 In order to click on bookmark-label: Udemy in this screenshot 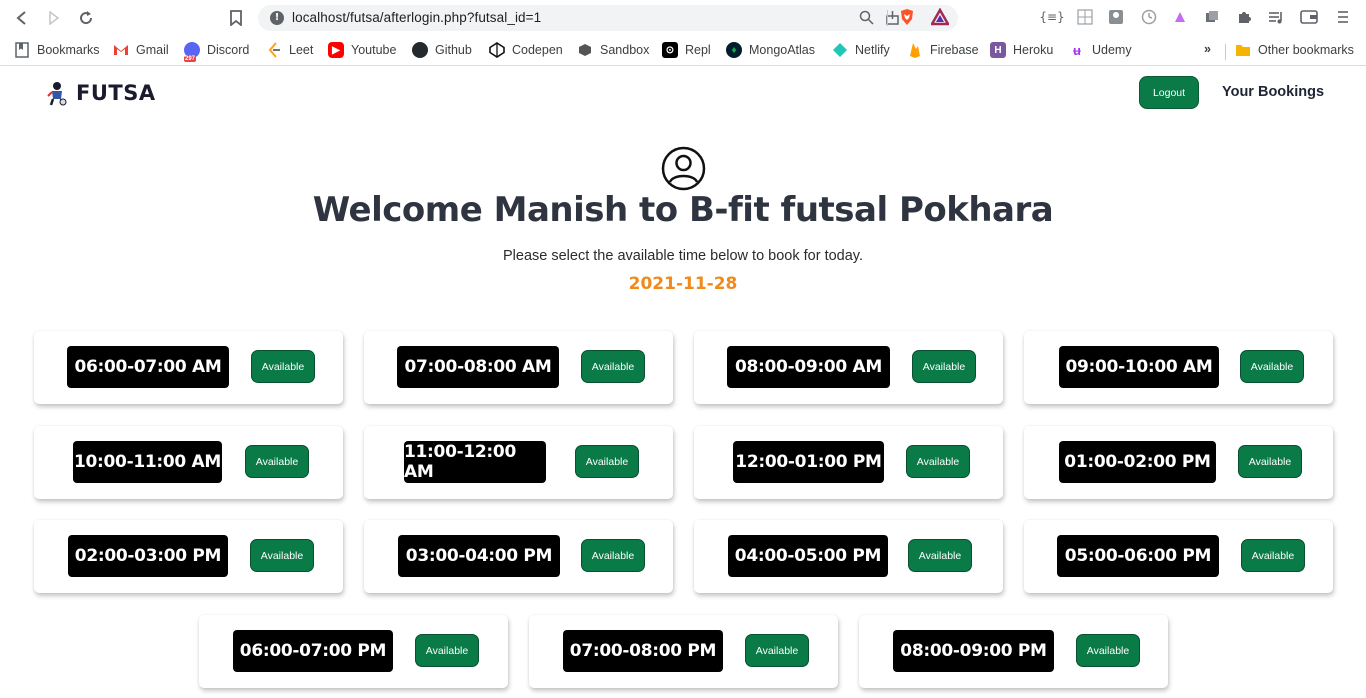, I will do `click(1112, 50)`.